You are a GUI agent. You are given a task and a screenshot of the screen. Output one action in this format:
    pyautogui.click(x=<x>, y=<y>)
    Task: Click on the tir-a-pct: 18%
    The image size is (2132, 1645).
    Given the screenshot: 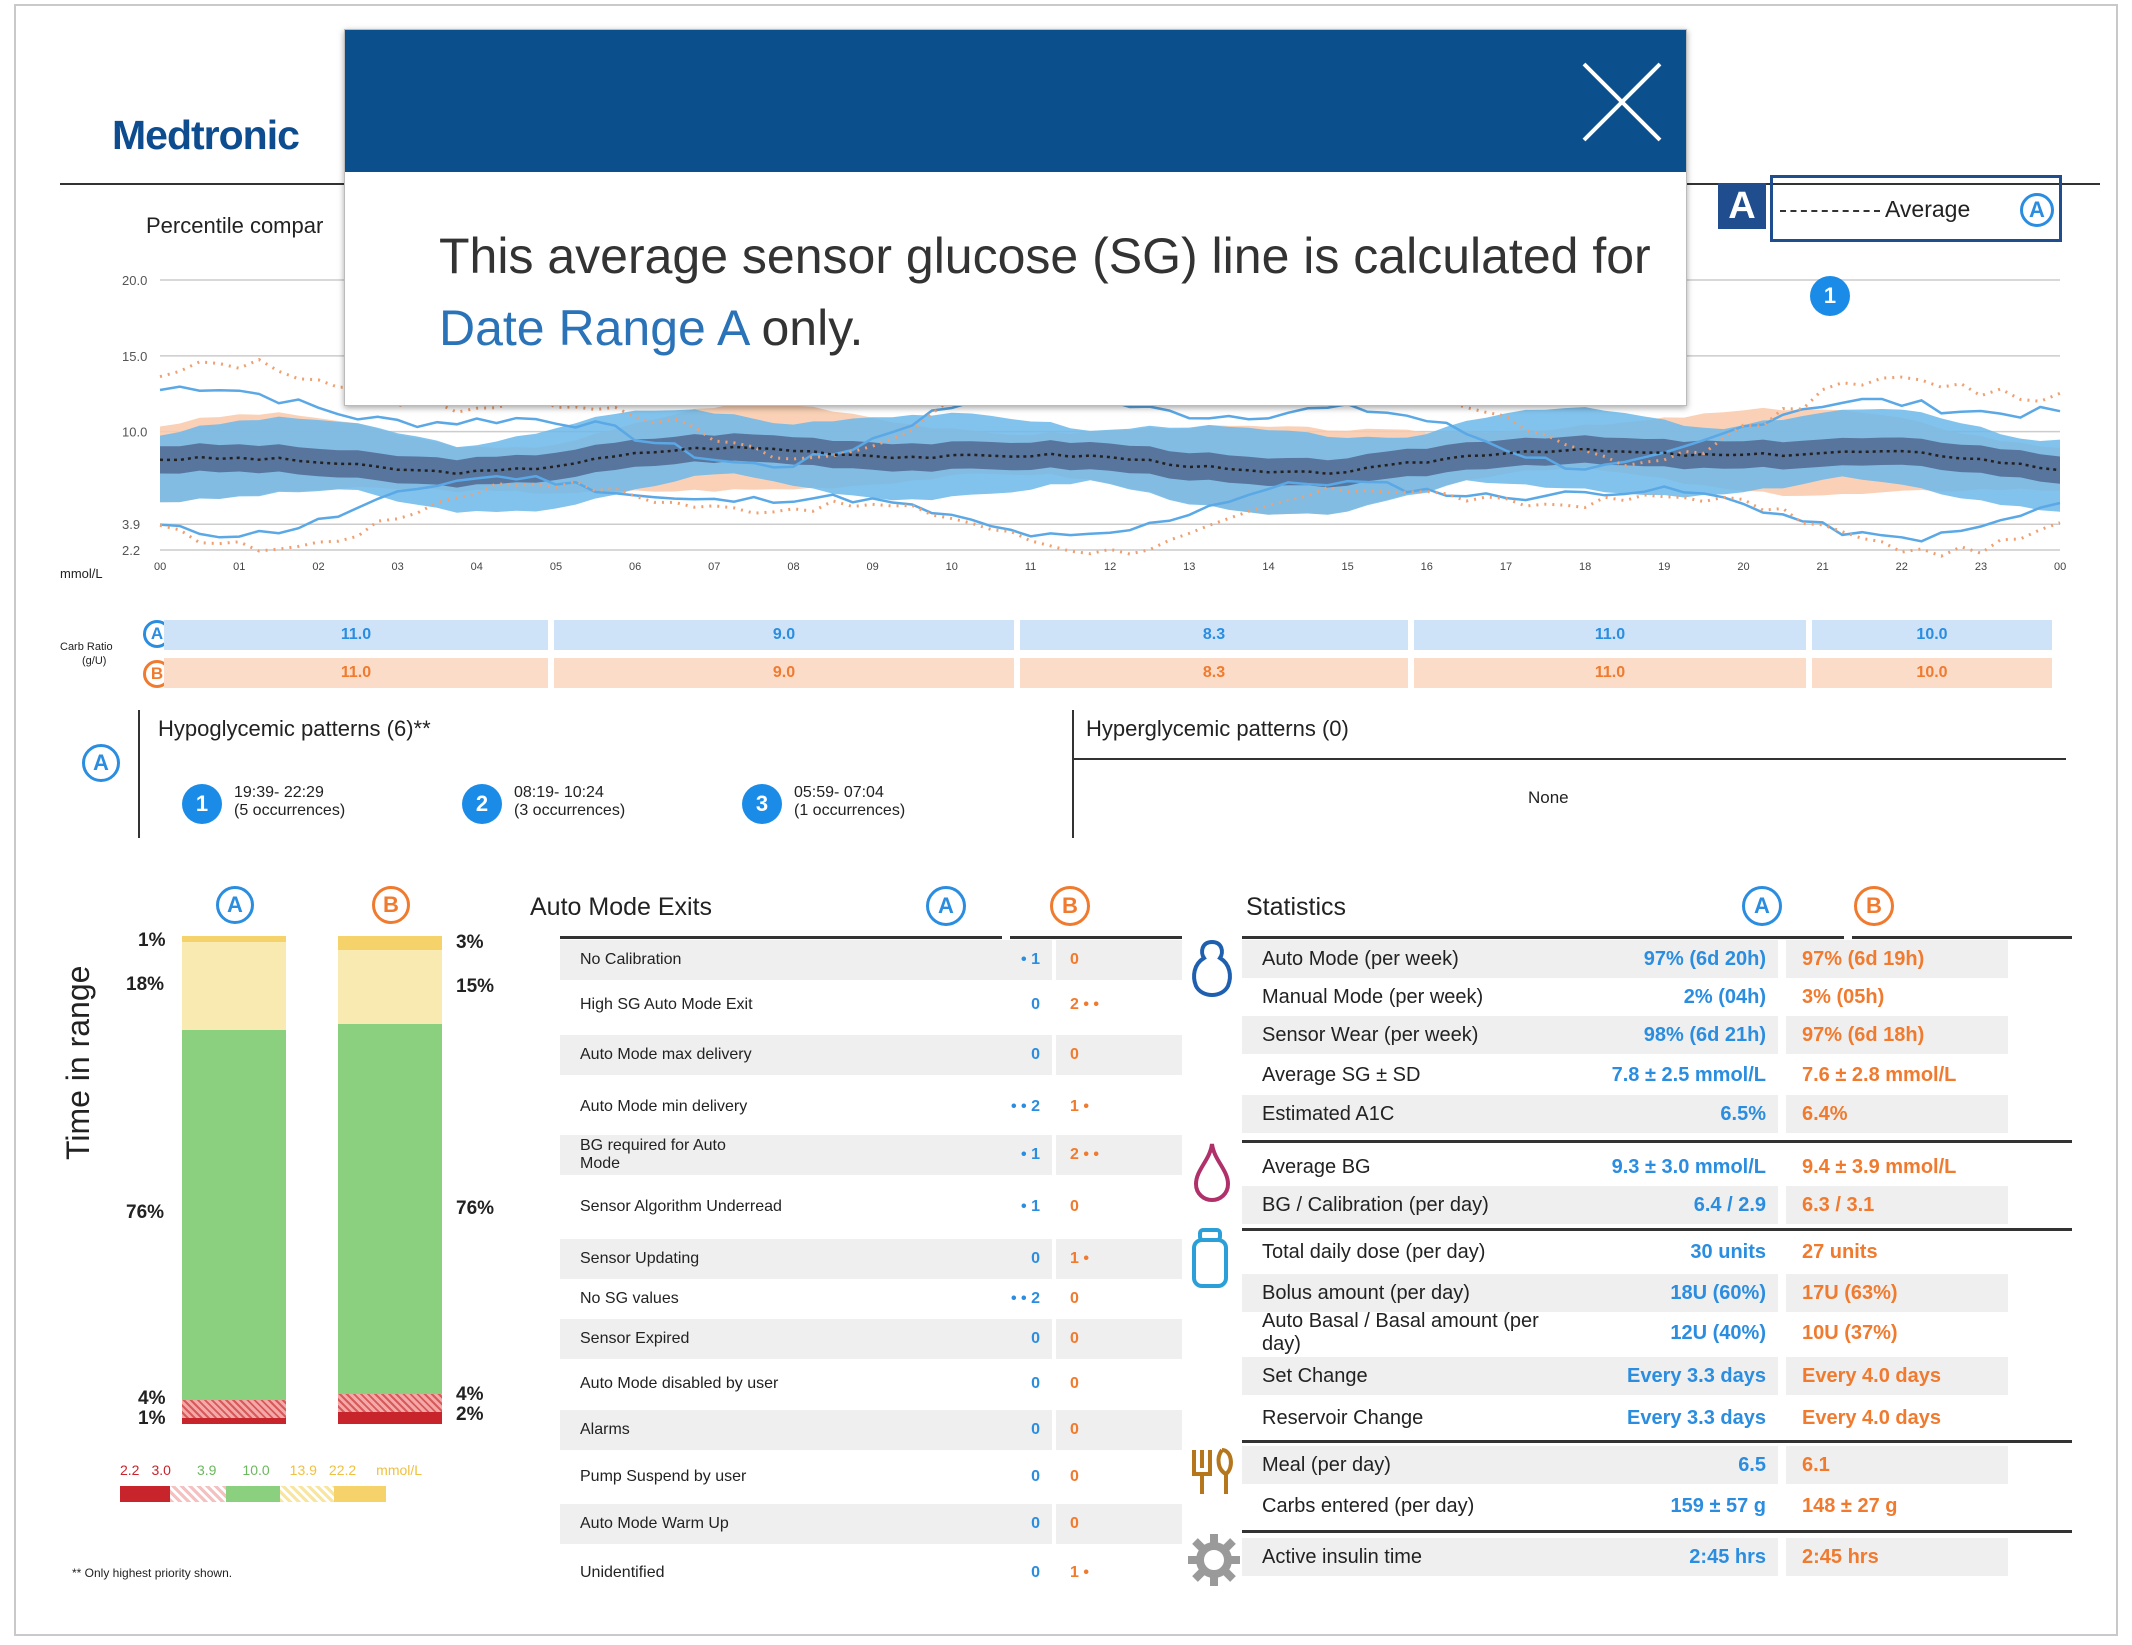 What is the action you would take?
    pyautogui.click(x=145, y=984)
    